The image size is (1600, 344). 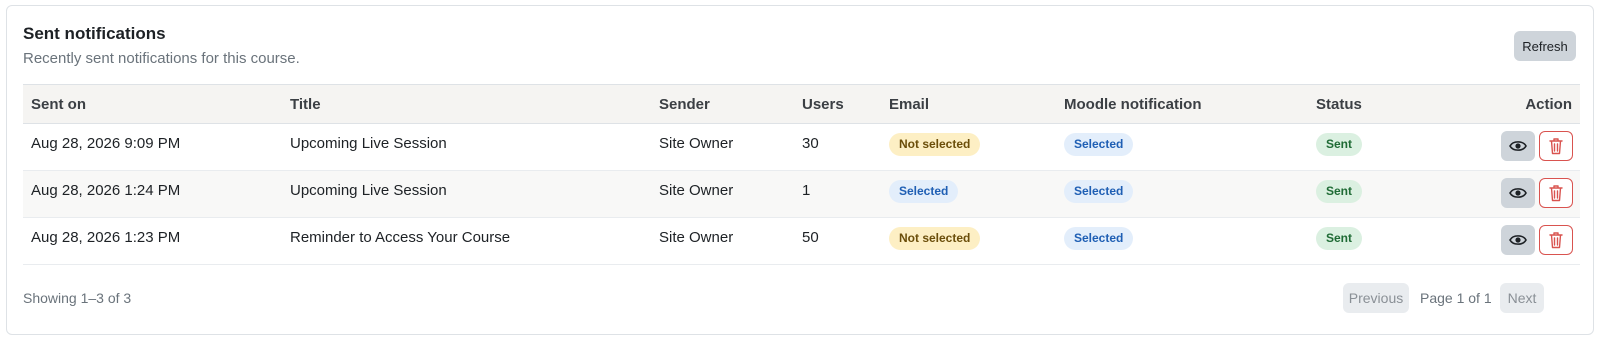 I want to click on header-email: Email, so click(x=909, y=104).